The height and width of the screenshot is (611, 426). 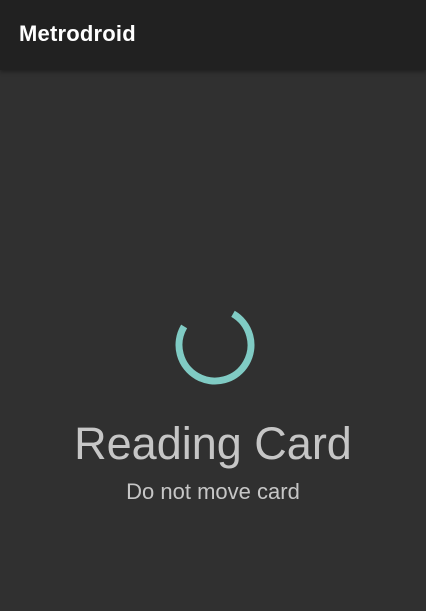 What do you see at coordinates (213, 491) in the screenshot?
I see `status-subtitle: Do not move card` at bounding box center [213, 491].